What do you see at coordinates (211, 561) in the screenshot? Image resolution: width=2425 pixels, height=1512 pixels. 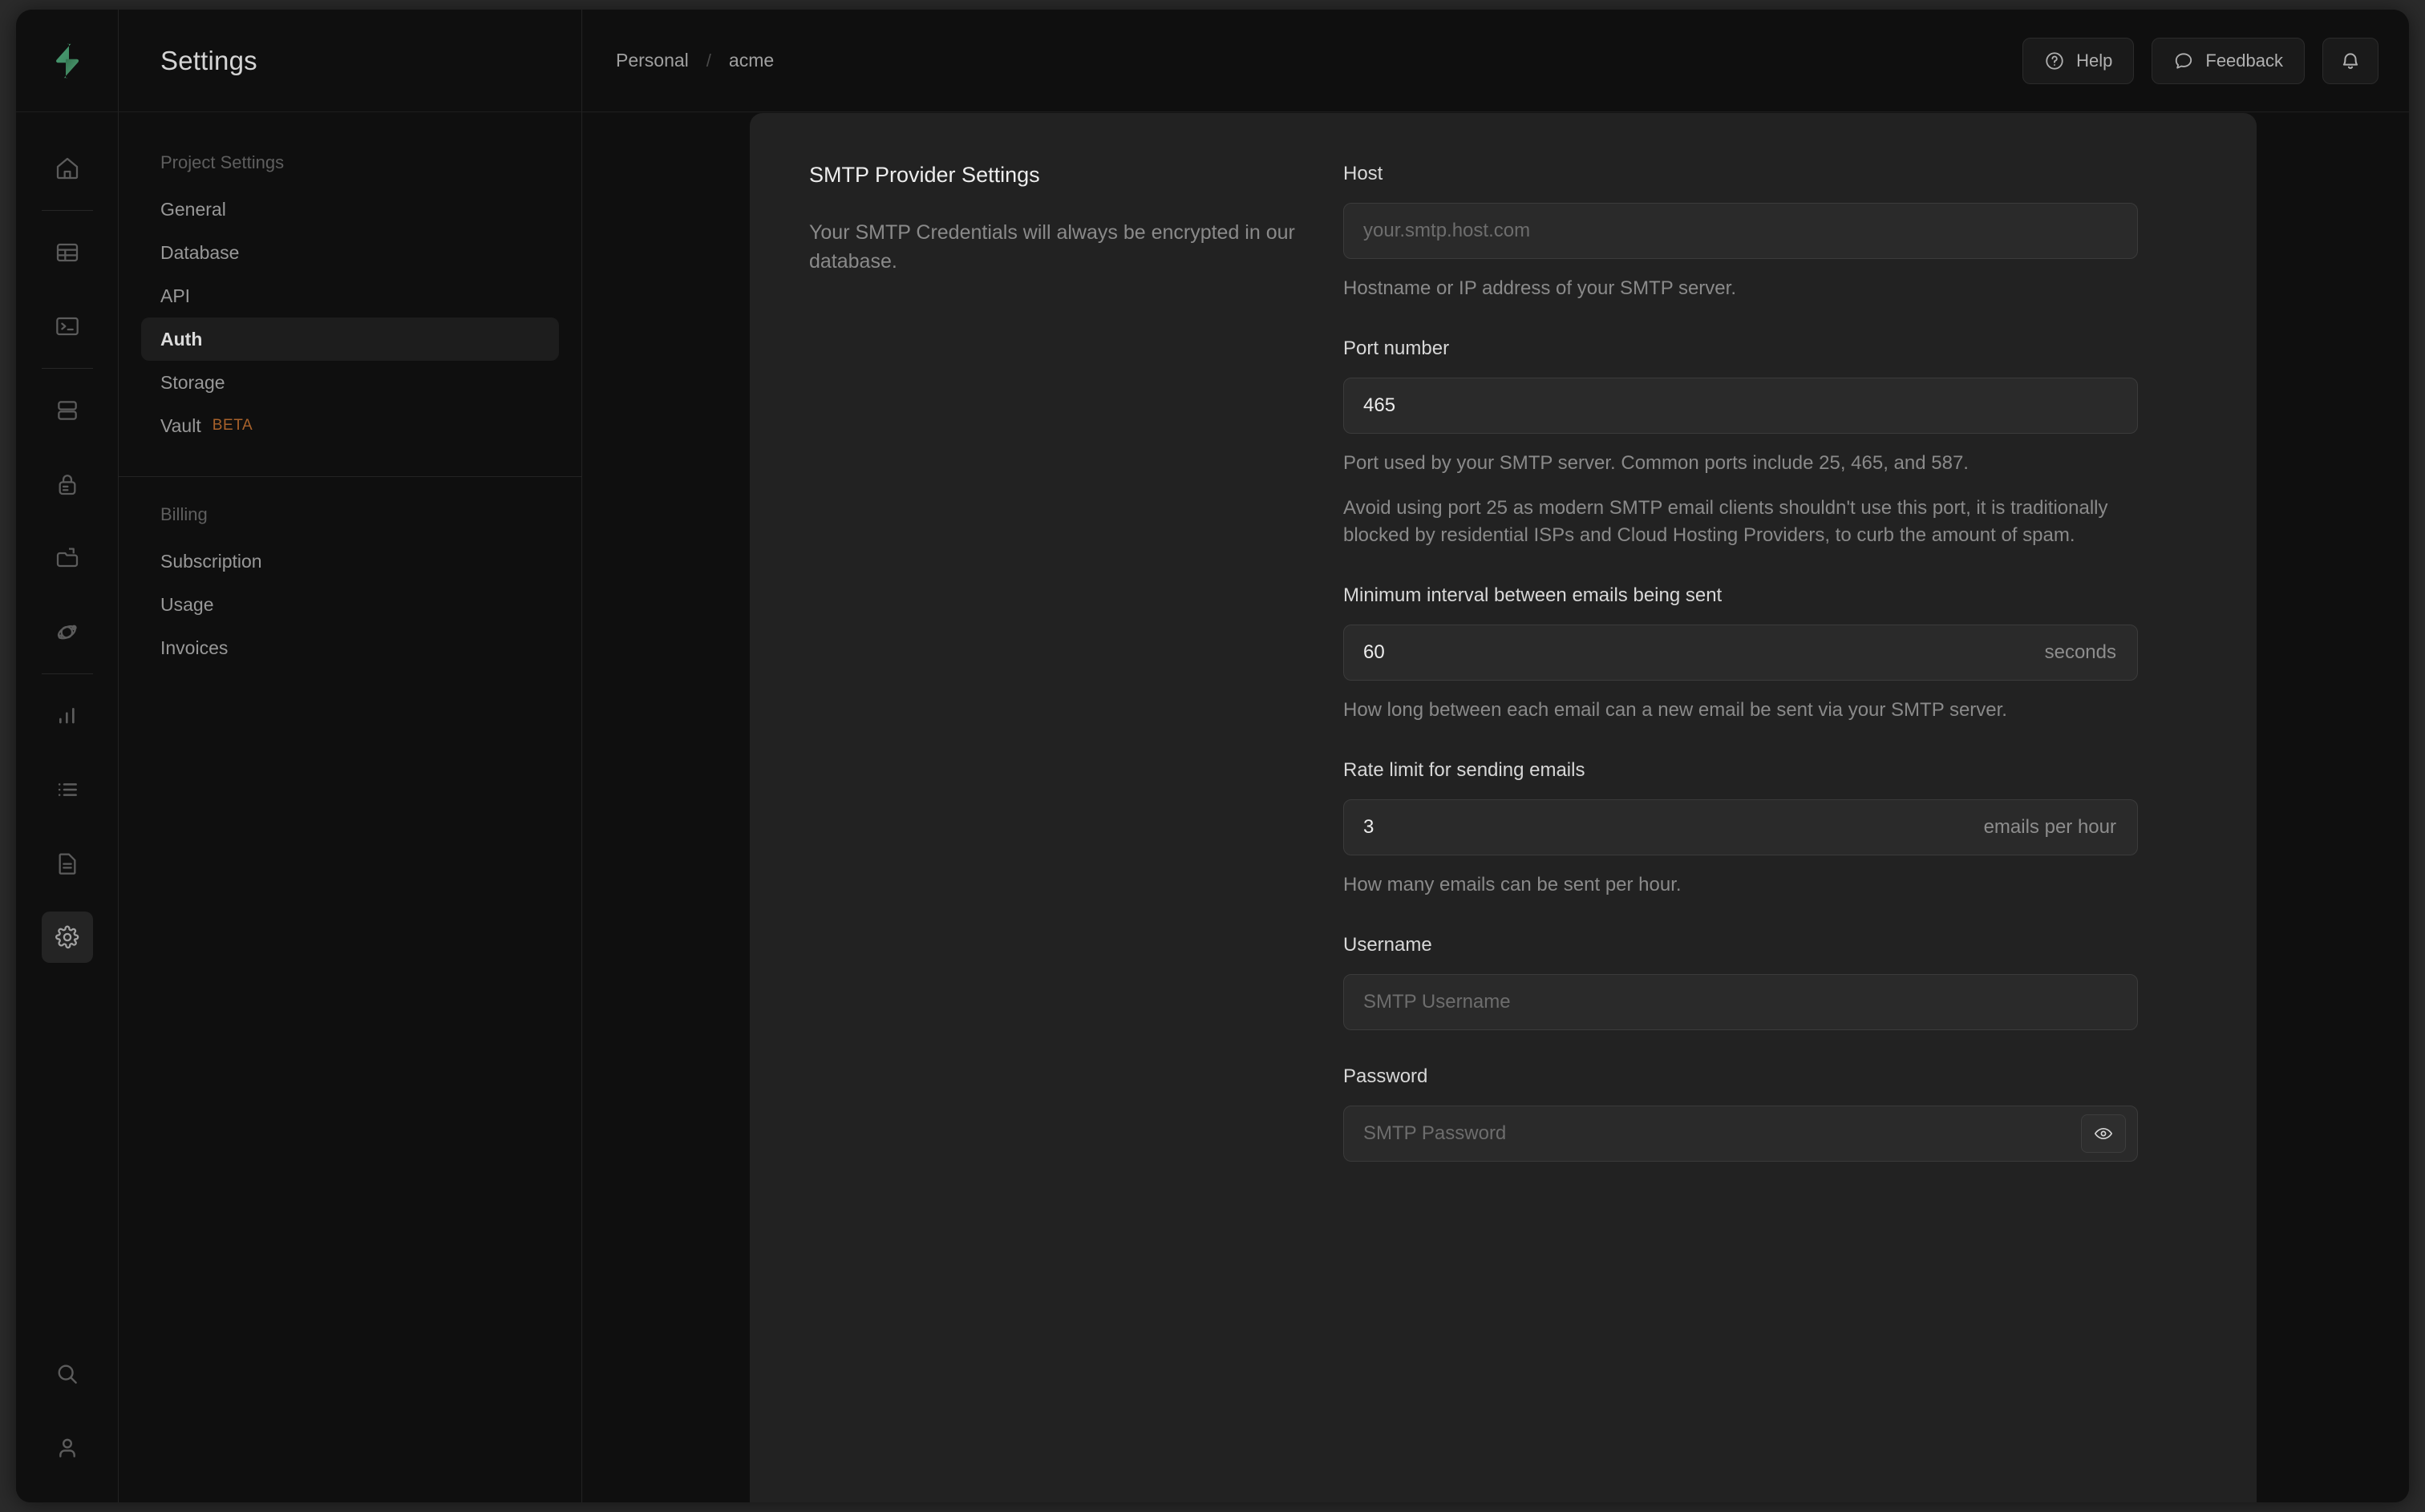 I see `sidebar-item-label: Subscription` at bounding box center [211, 561].